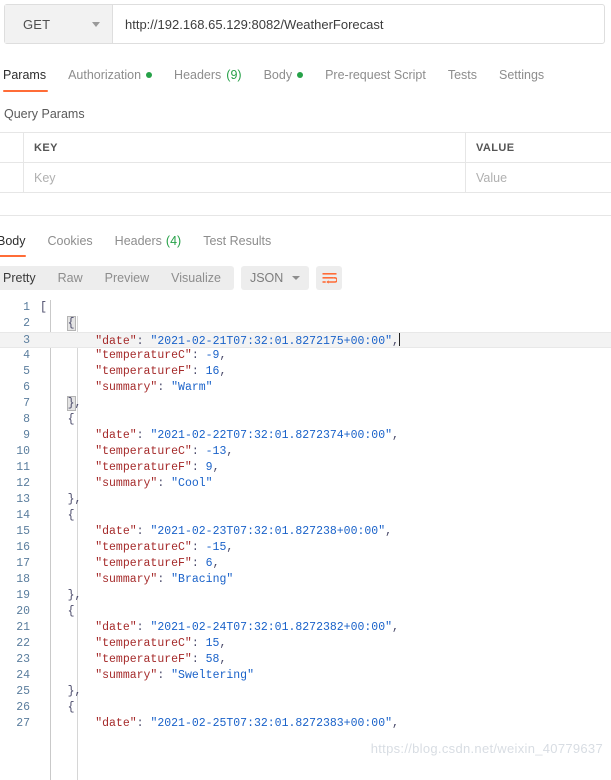 The image size is (611, 780). I want to click on request-tab-settings: Settings, so click(521, 75).